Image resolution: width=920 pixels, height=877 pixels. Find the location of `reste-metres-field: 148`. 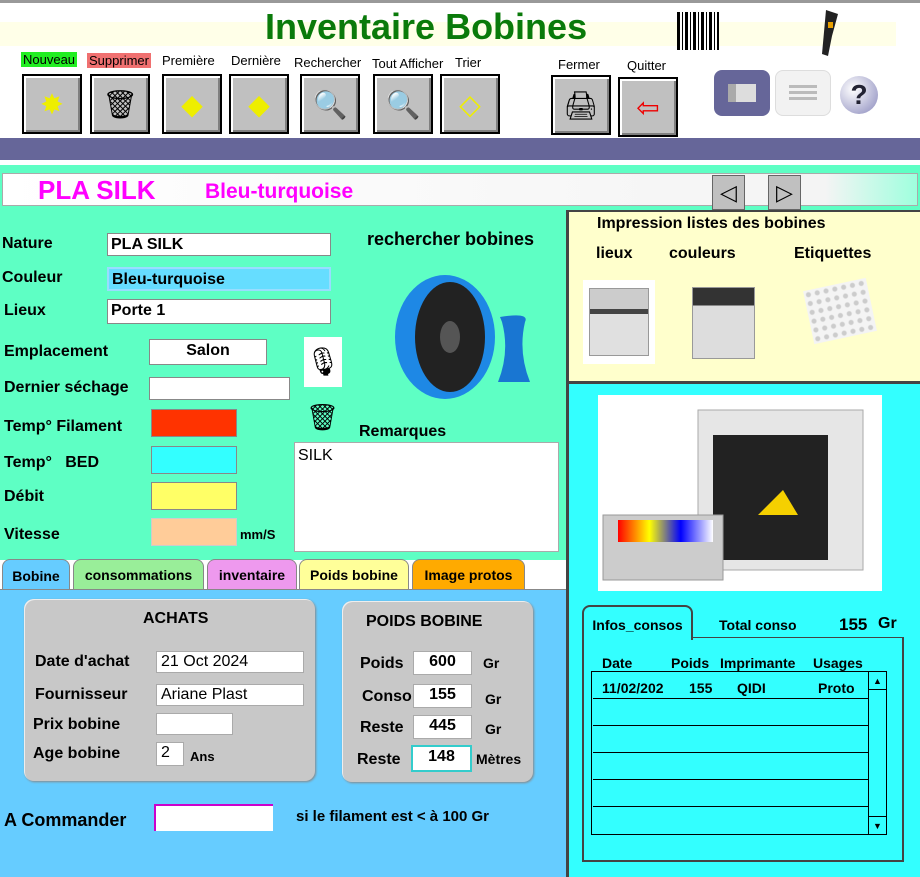

reste-metres-field: 148 is located at coordinates (441, 758).